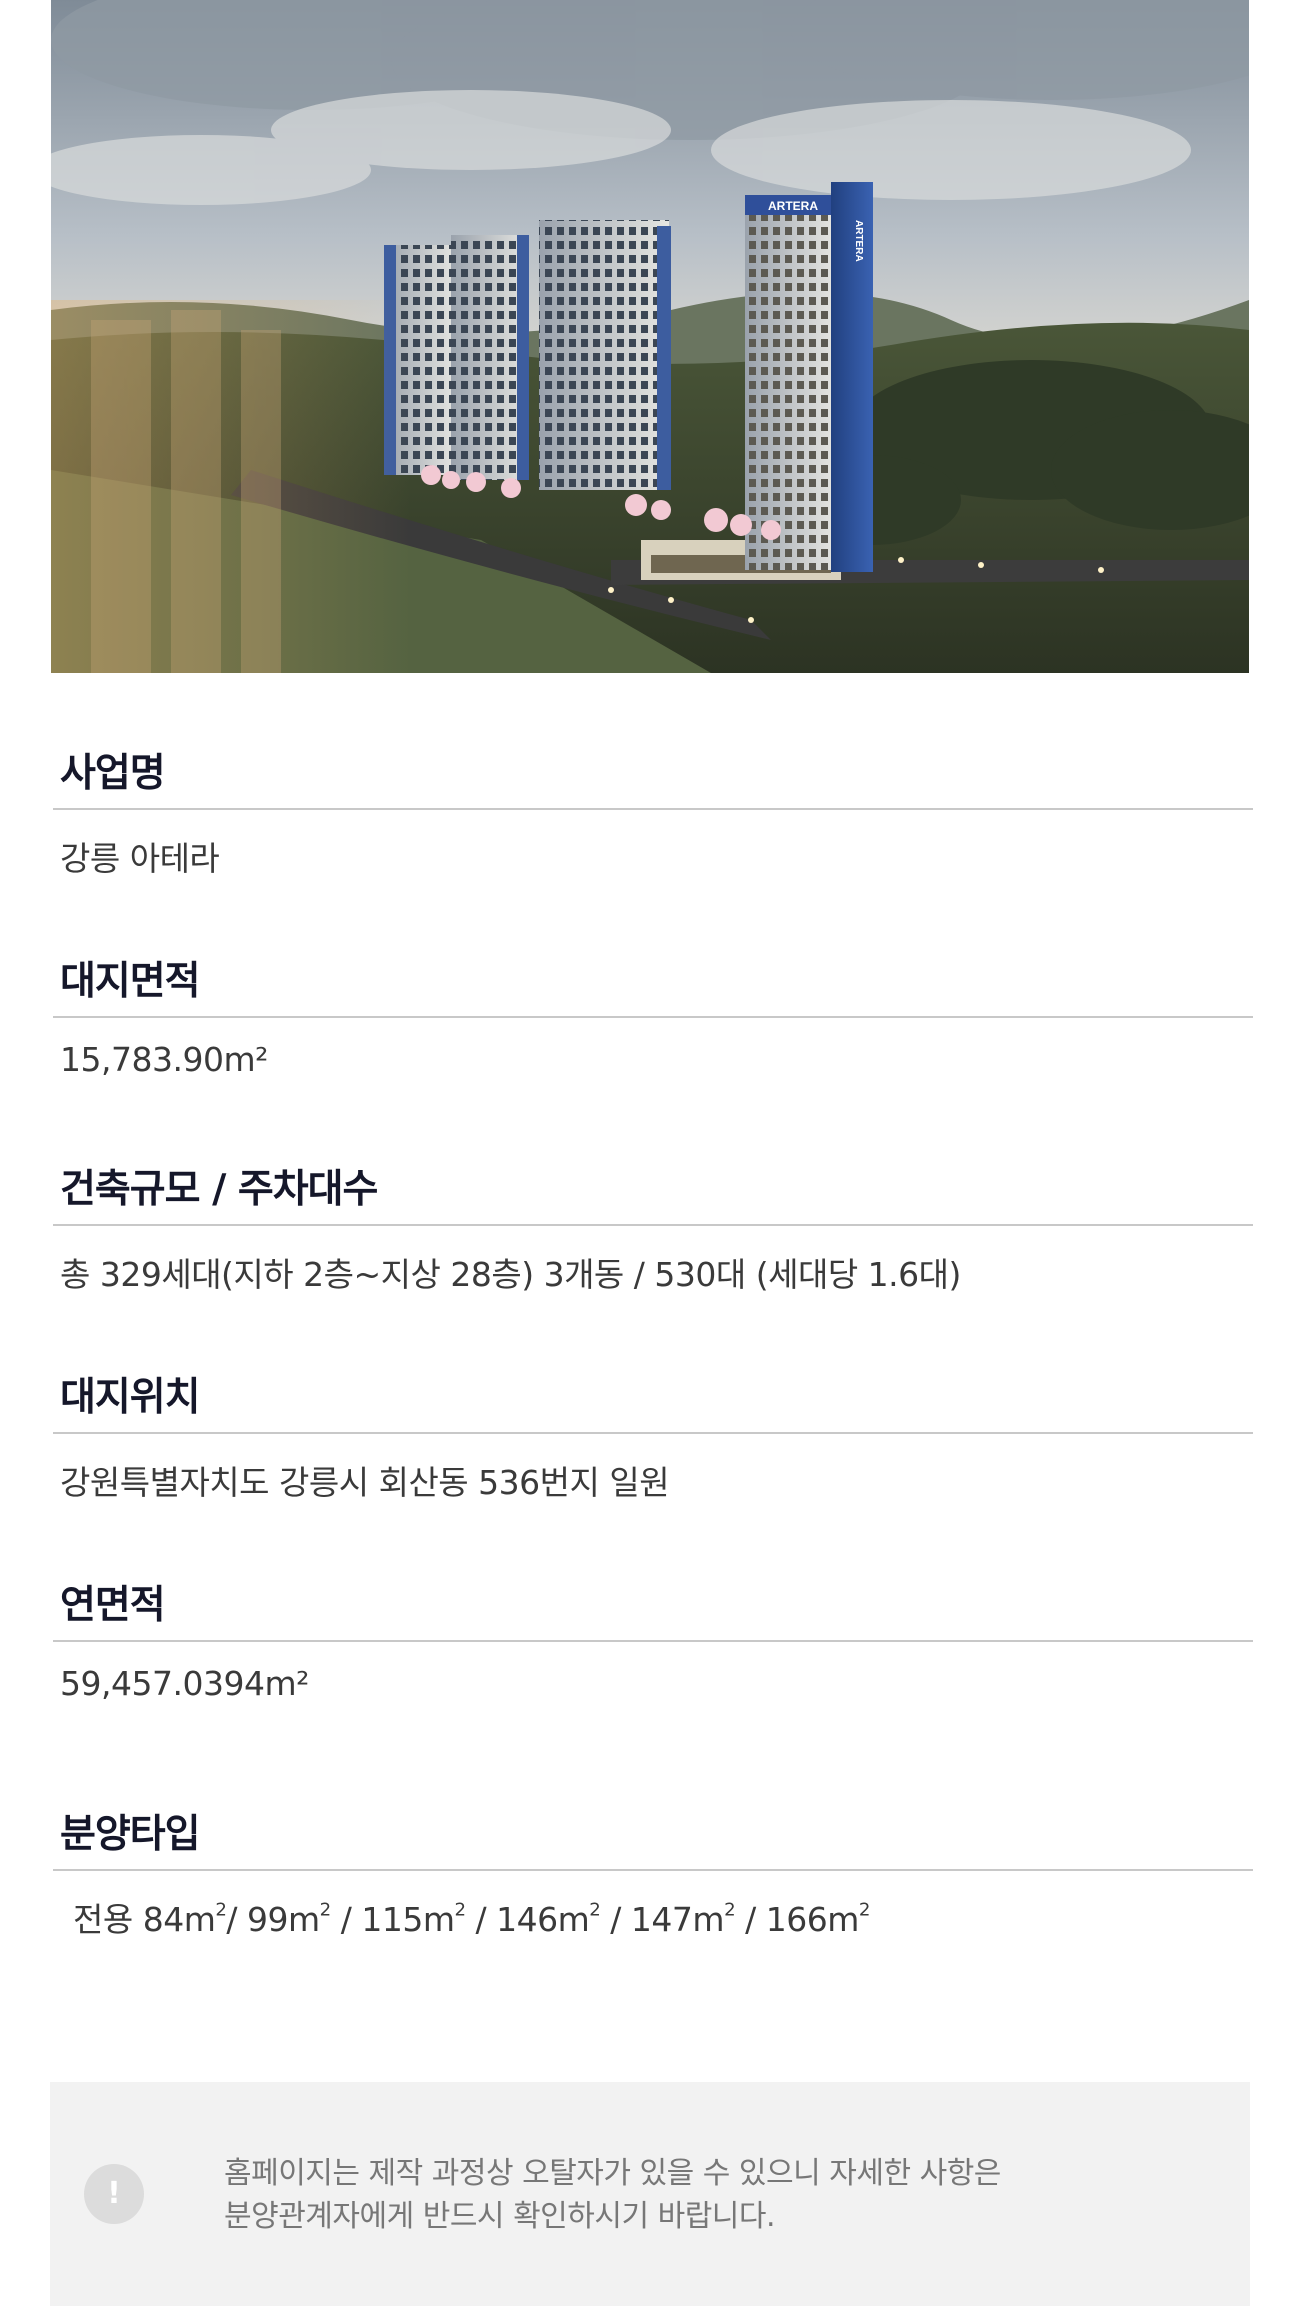 This screenshot has height=2306, width=1300. Describe the element at coordinates (653, 1436) in the screenshot. I see `info-row-site-location: 대지위치 강원특별자치도 강릉시 회산동 536번지 일원` at that location.